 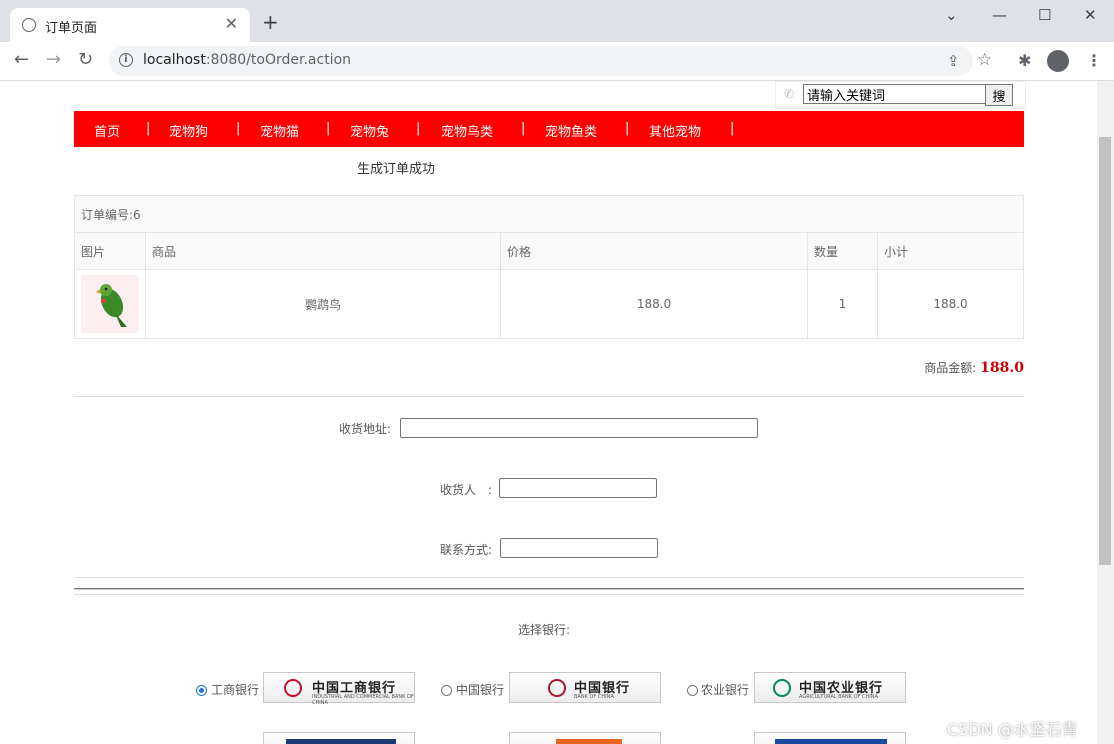 I want to click on phone-input, so click(x=579, y=548).